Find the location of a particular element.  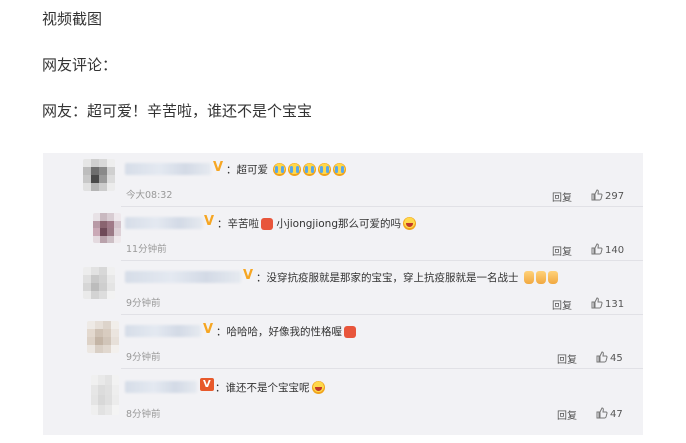

comment-text: ：没穿抗疫服就是那家的宝宝，穿上抗疫服就是一名战士 is located at coordinates (407, 277).